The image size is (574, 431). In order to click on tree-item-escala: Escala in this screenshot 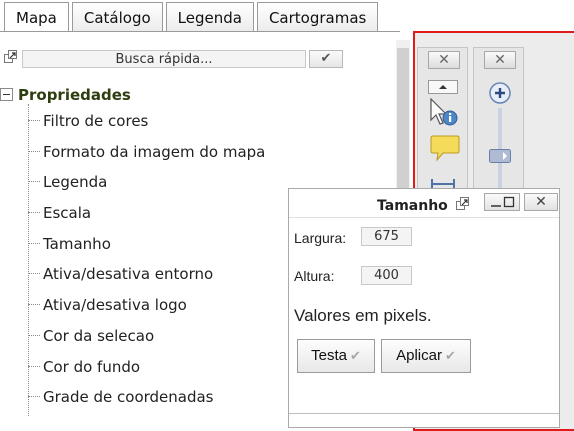, I will do `click(146, 219)`.